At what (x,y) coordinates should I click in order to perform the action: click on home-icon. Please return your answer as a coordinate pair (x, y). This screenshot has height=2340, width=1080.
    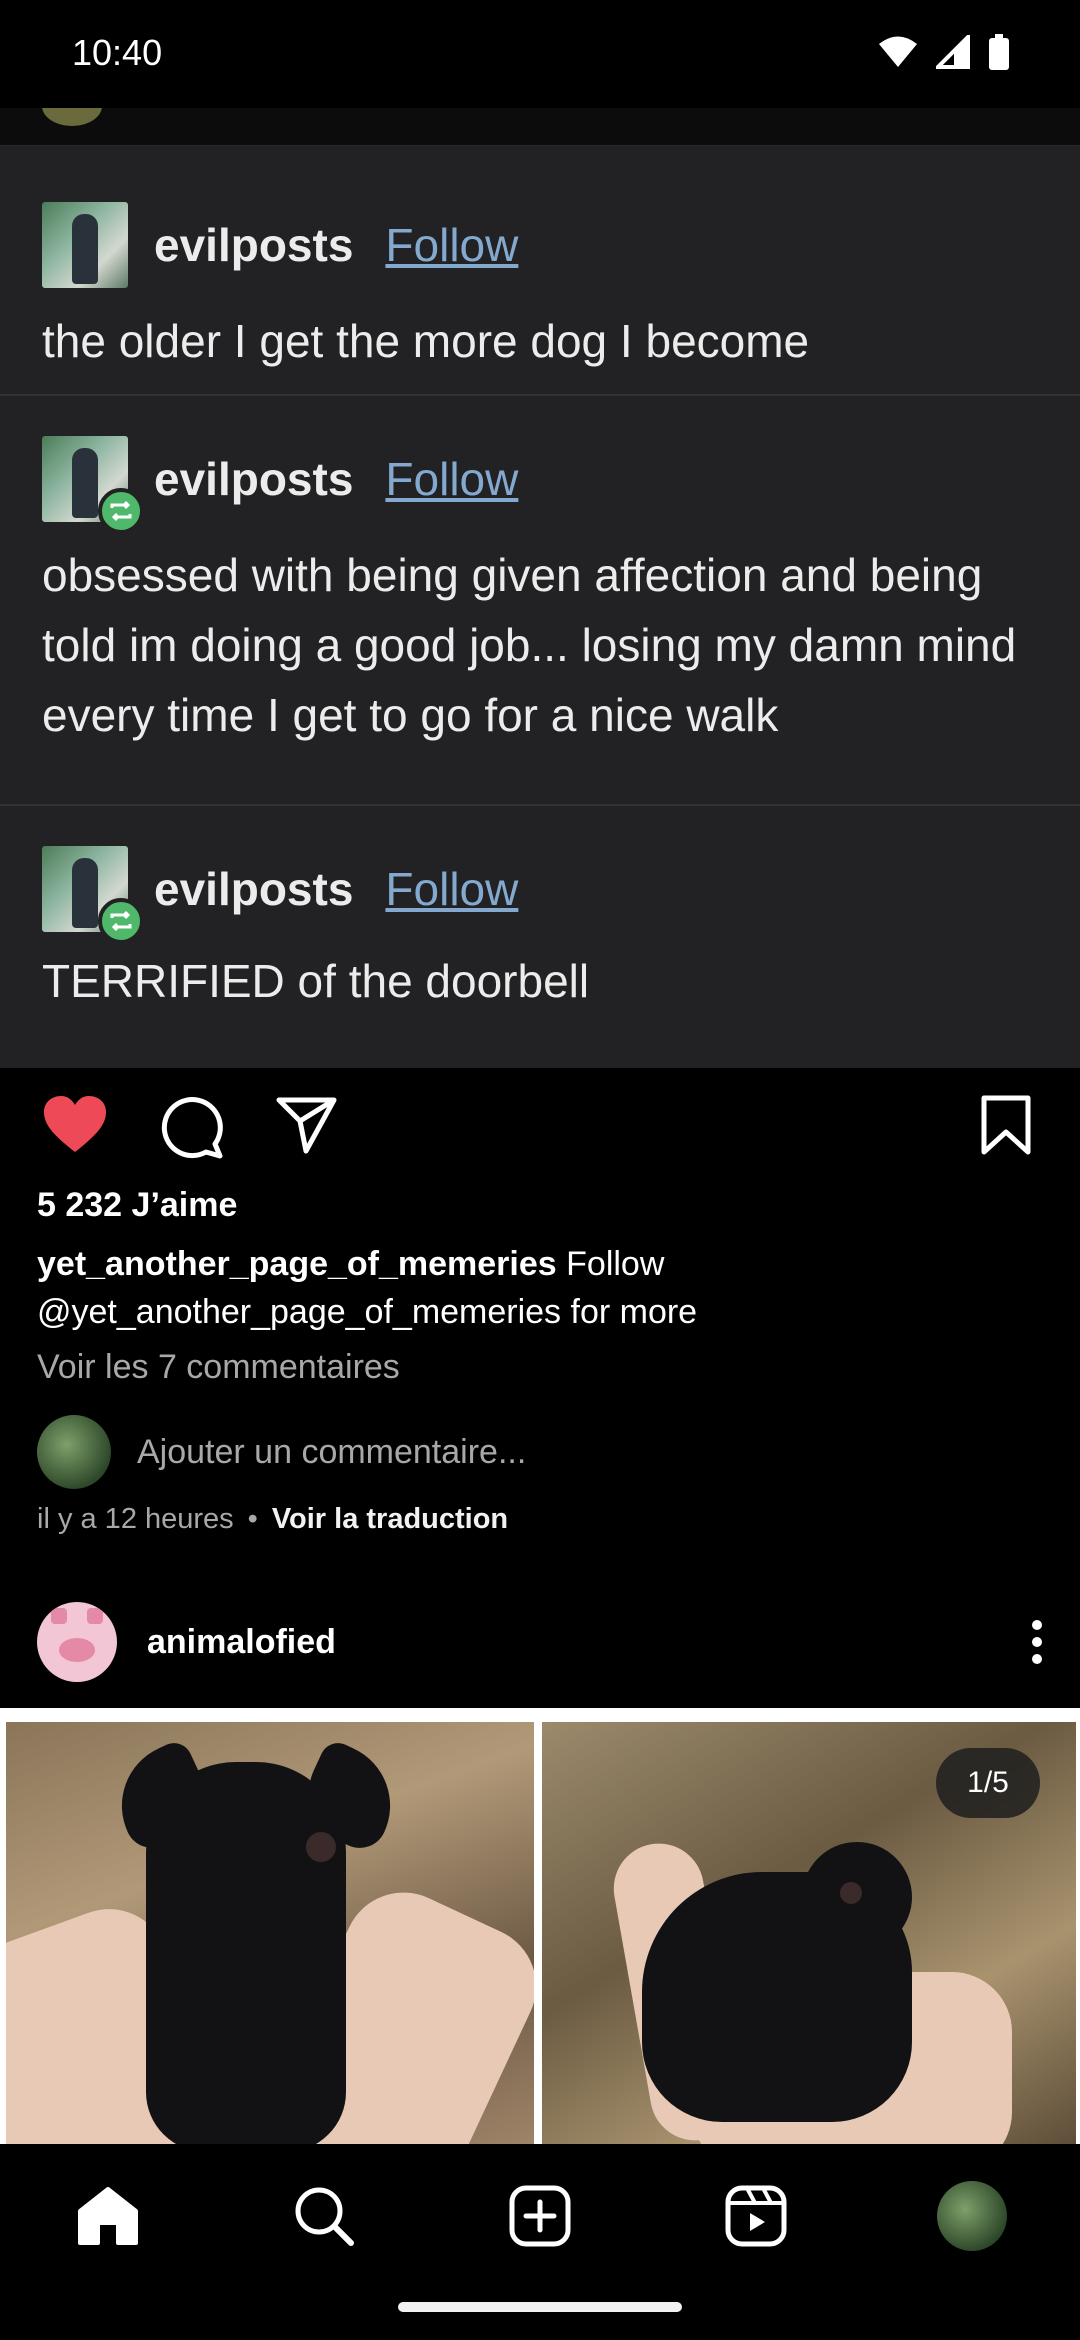
    Looking at the image, I should click on (108, 2216).